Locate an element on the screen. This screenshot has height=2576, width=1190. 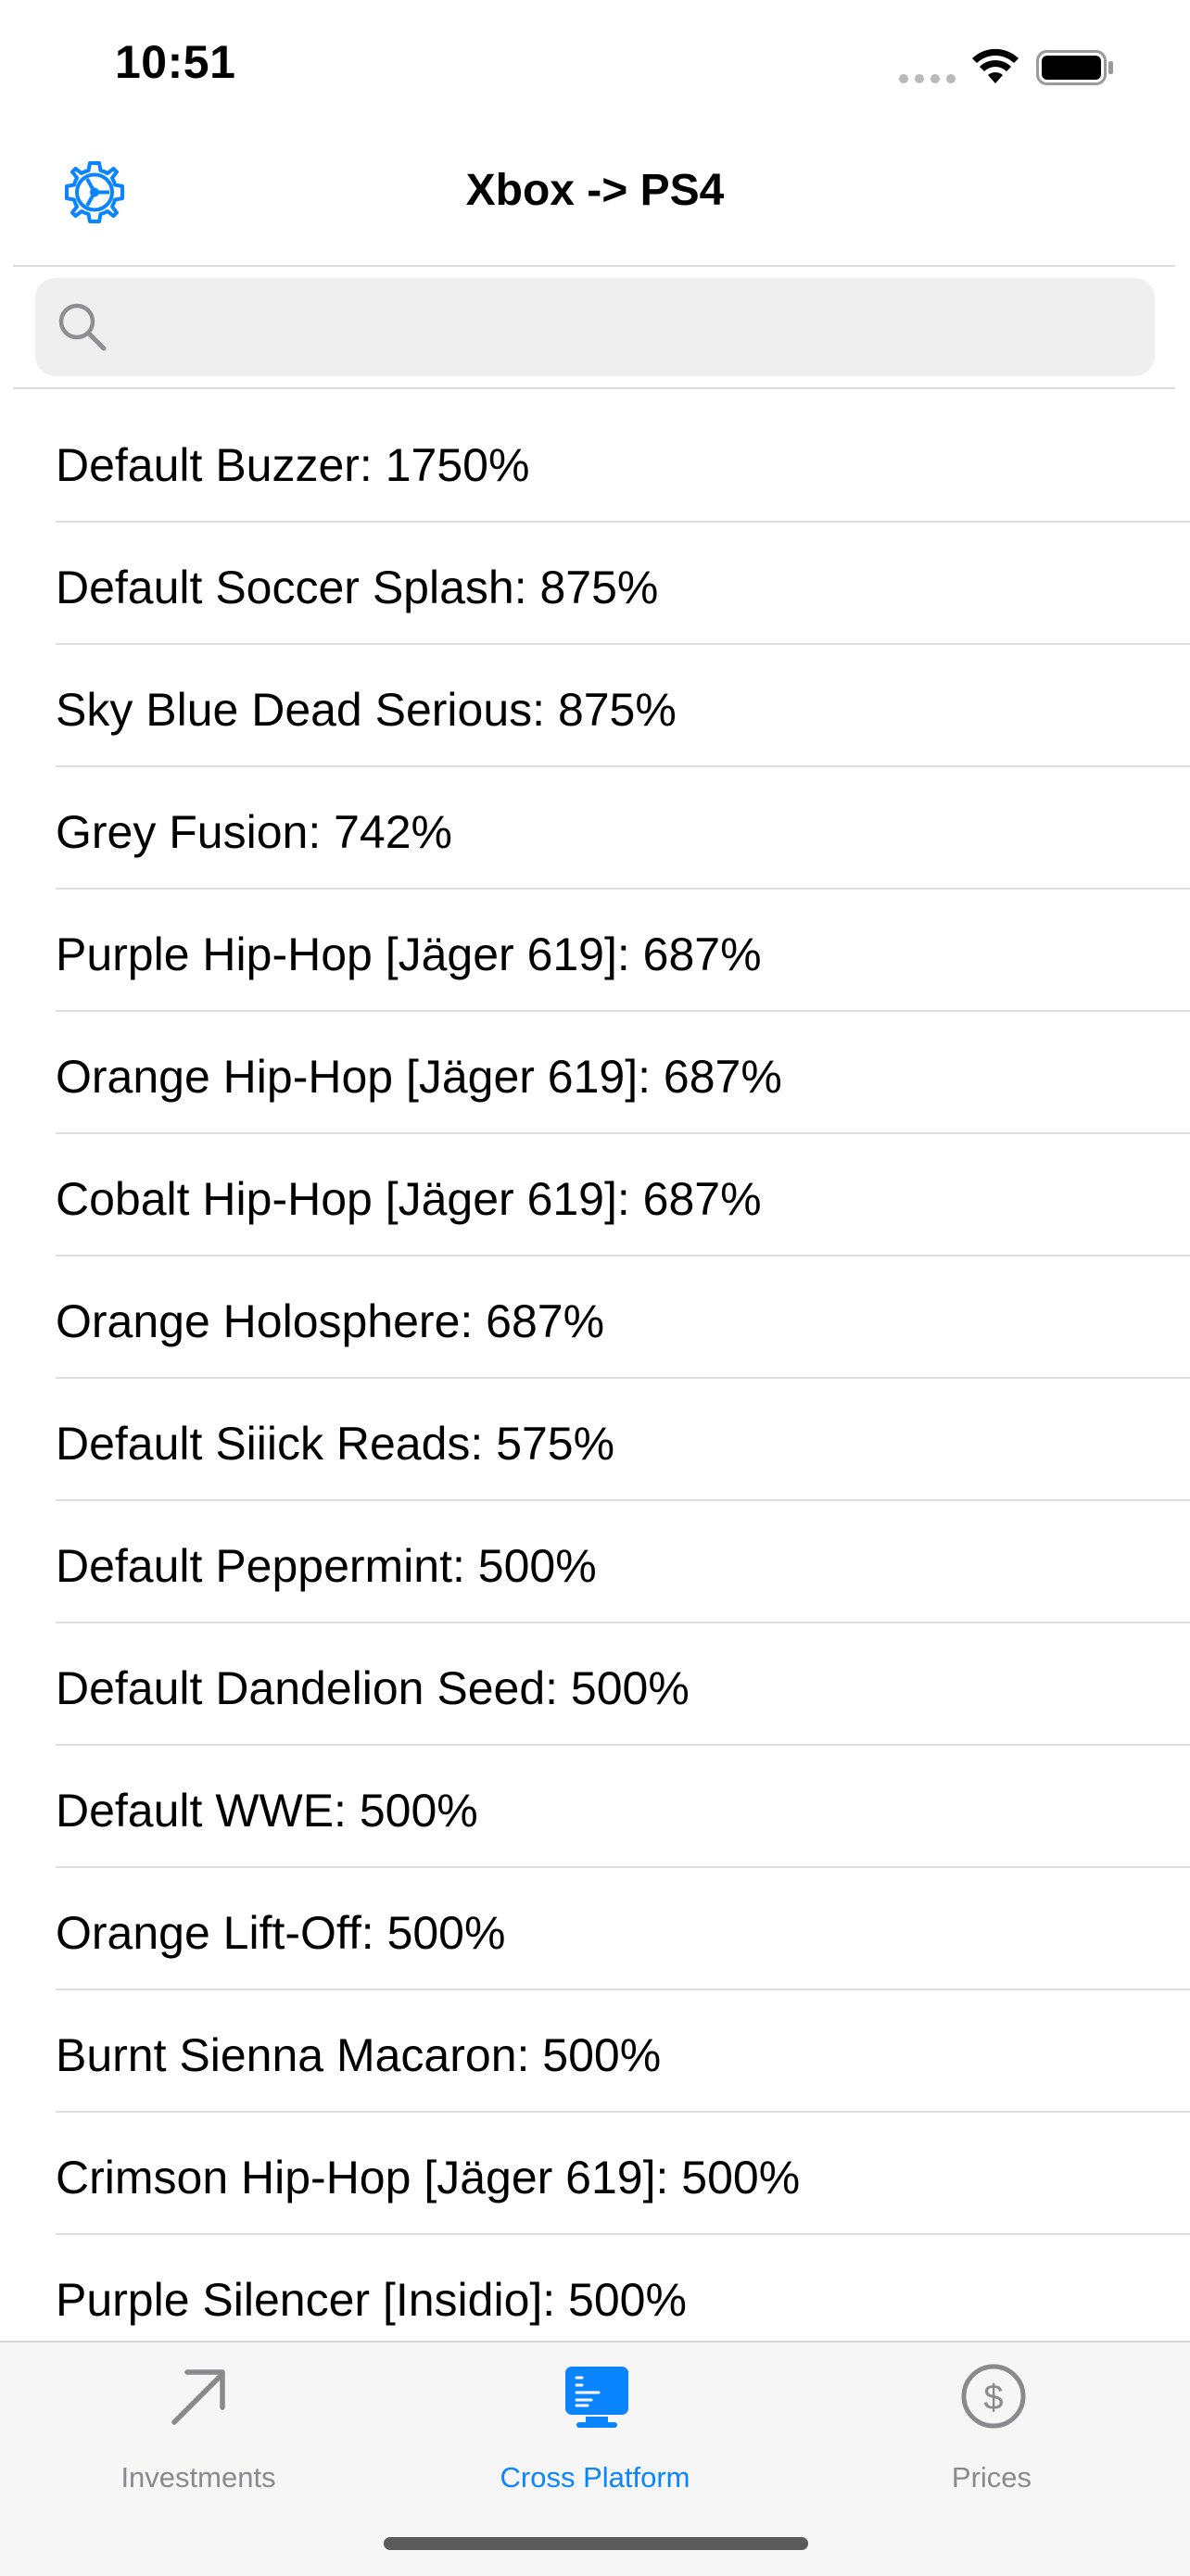
list-item-label: Orange Holosphere: 687% is located at coordinates (330, 1321).